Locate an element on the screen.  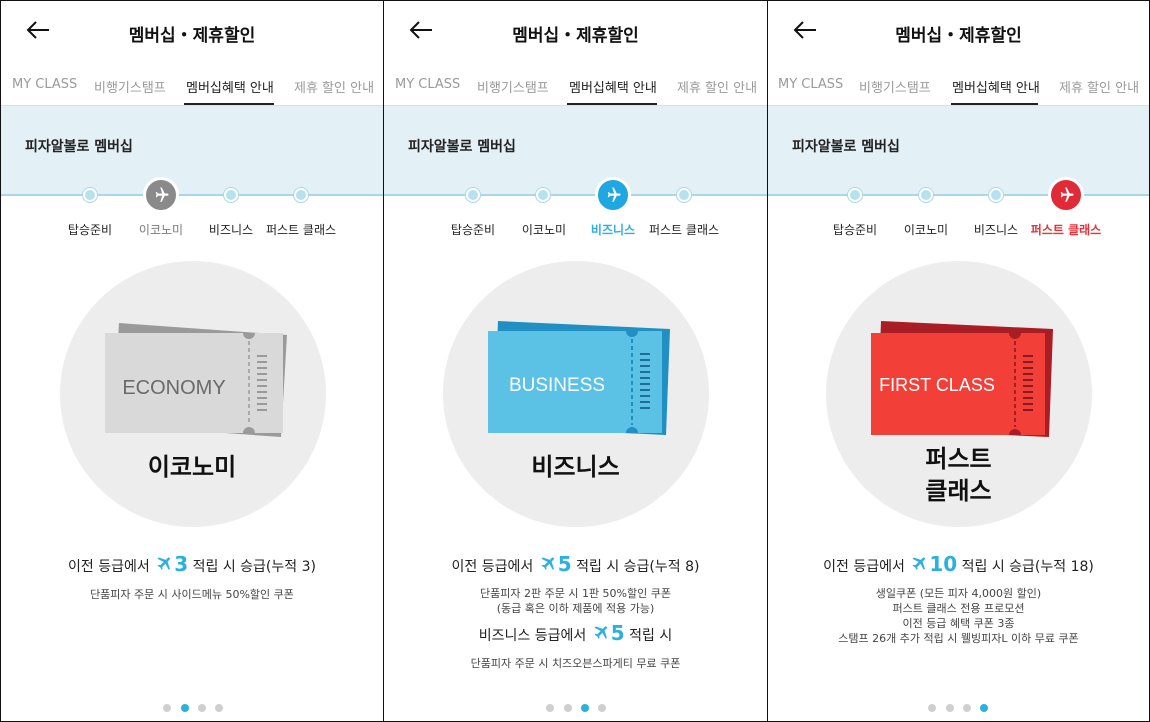
upgrade-rule-2: 비즈니스 등급에서 5 적립 시 is located at coordinates (575, 633).